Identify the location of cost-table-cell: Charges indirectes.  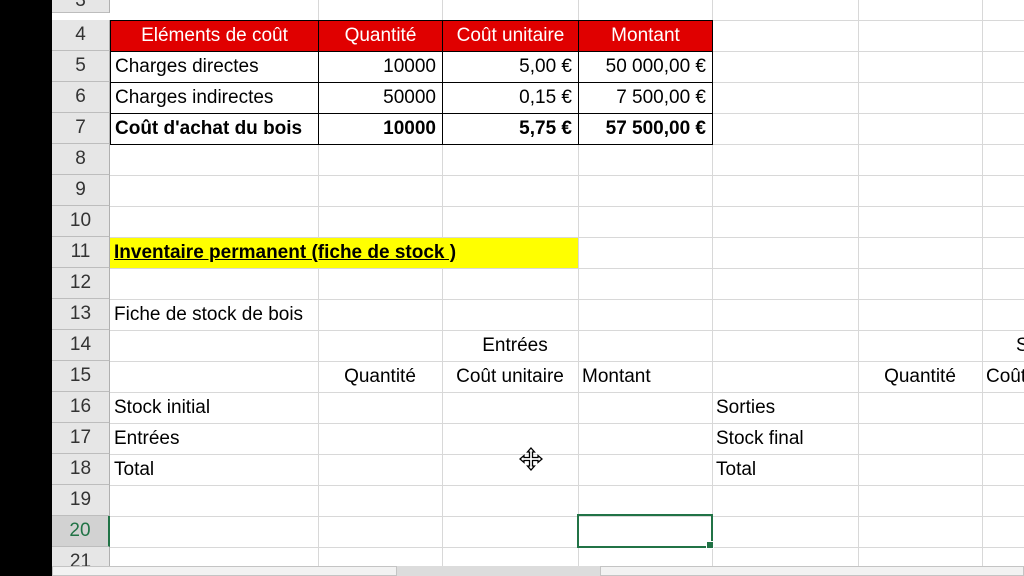
(214, 98).